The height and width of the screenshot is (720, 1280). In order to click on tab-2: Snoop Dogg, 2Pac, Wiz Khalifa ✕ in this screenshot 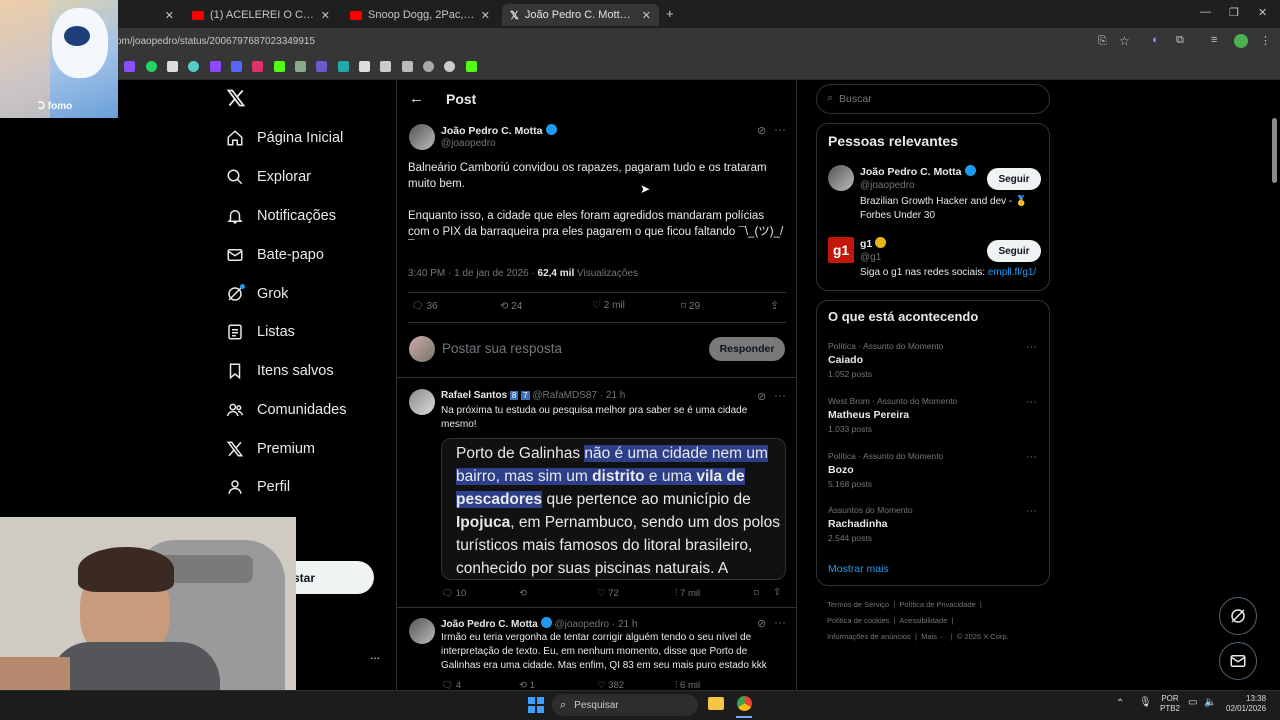, I will do `click(420, 15)`.